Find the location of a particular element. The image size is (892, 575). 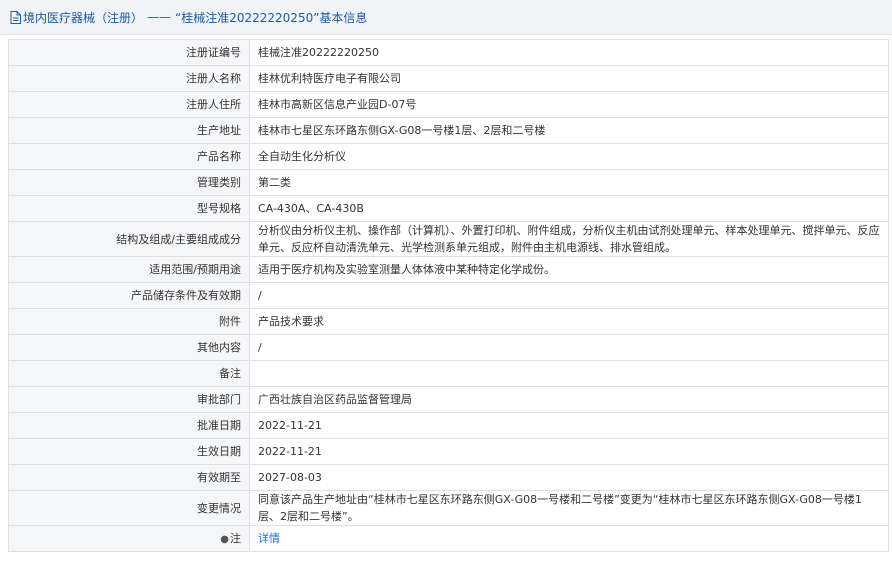

field-value: 第二类 is located at coordinates (569, 182).